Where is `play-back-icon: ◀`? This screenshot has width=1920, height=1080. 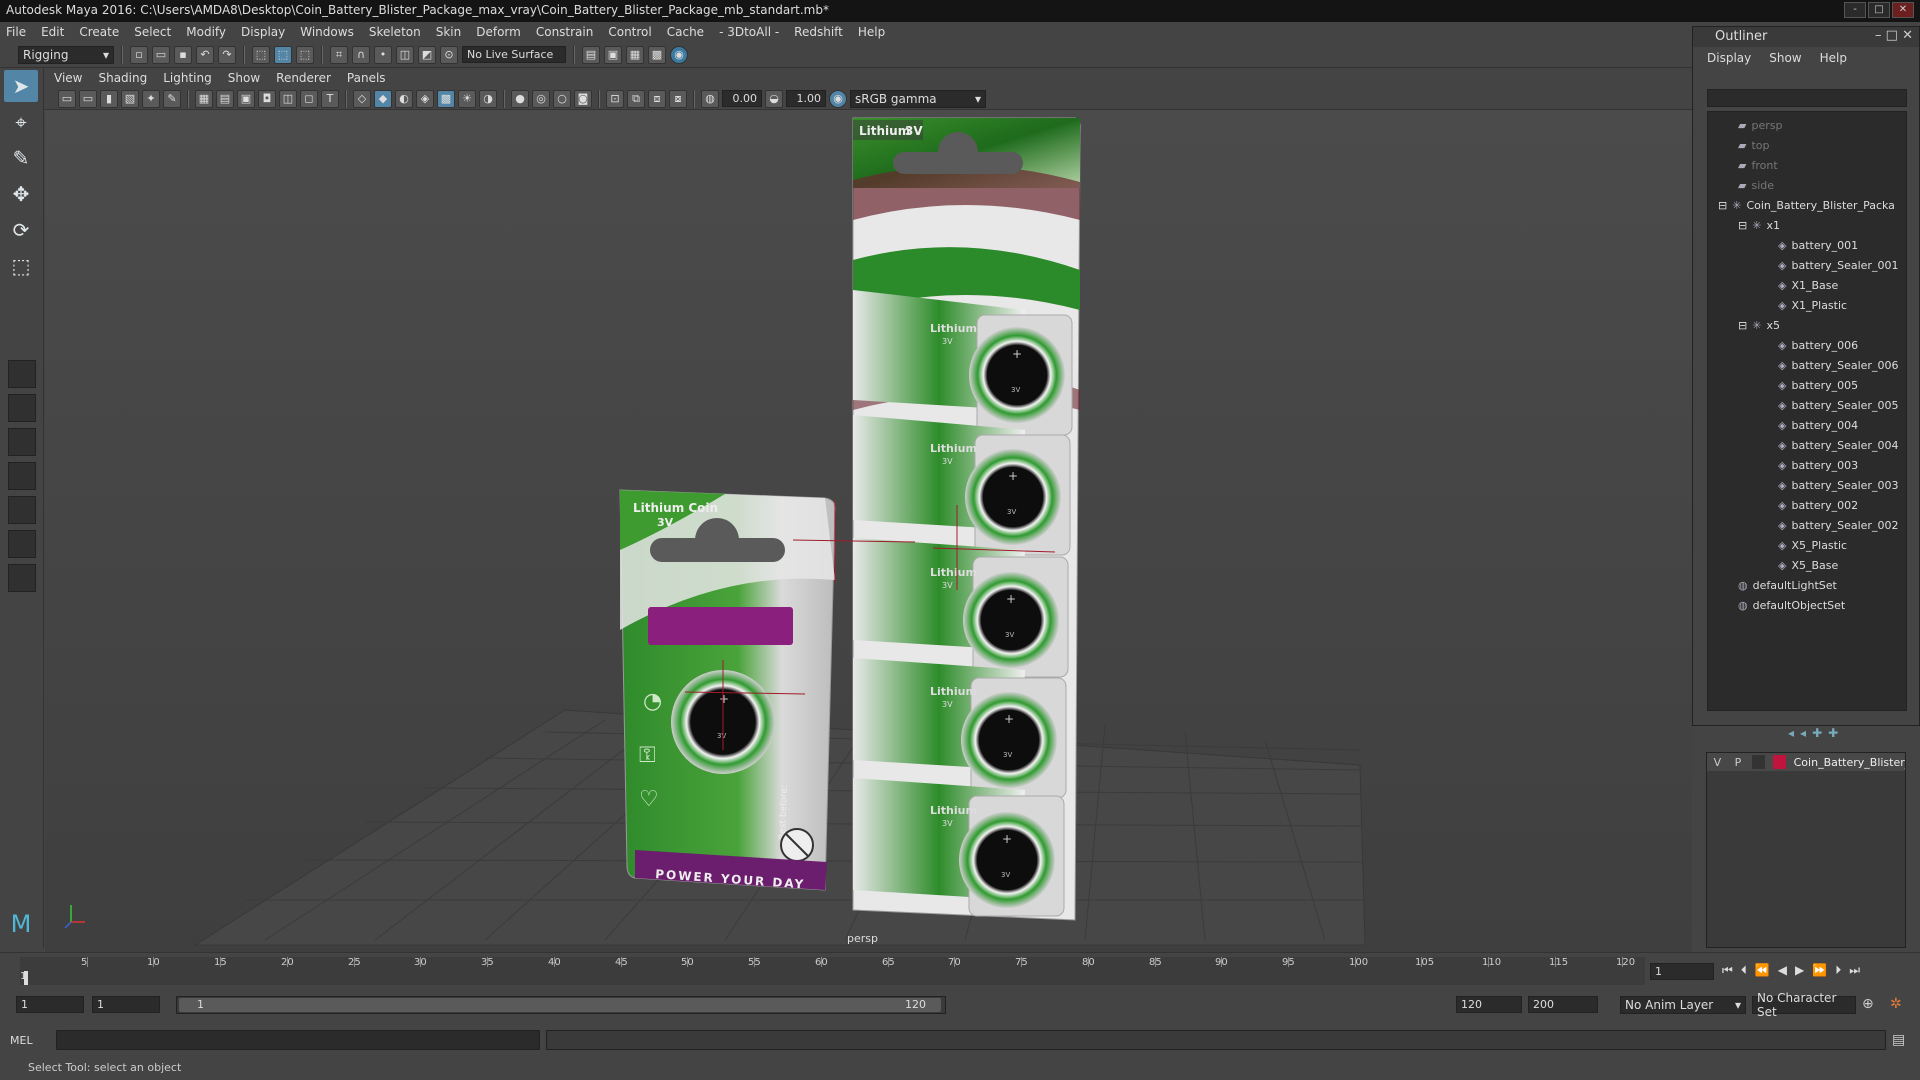
play-back-icon: ◀ is located at coordinates (1782, 970).